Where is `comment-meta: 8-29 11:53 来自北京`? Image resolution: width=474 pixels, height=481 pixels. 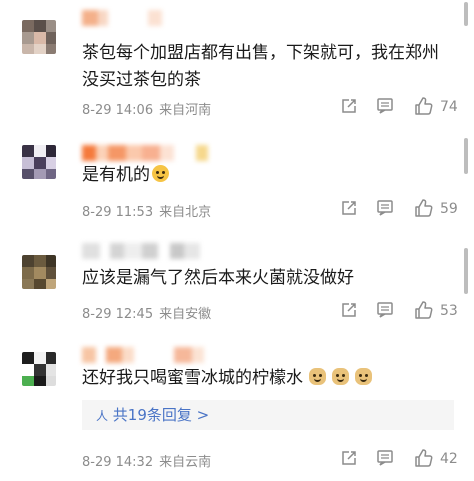
comment-meta: 8-29 11:53 来自北京 is located at coordinates (146, 210).